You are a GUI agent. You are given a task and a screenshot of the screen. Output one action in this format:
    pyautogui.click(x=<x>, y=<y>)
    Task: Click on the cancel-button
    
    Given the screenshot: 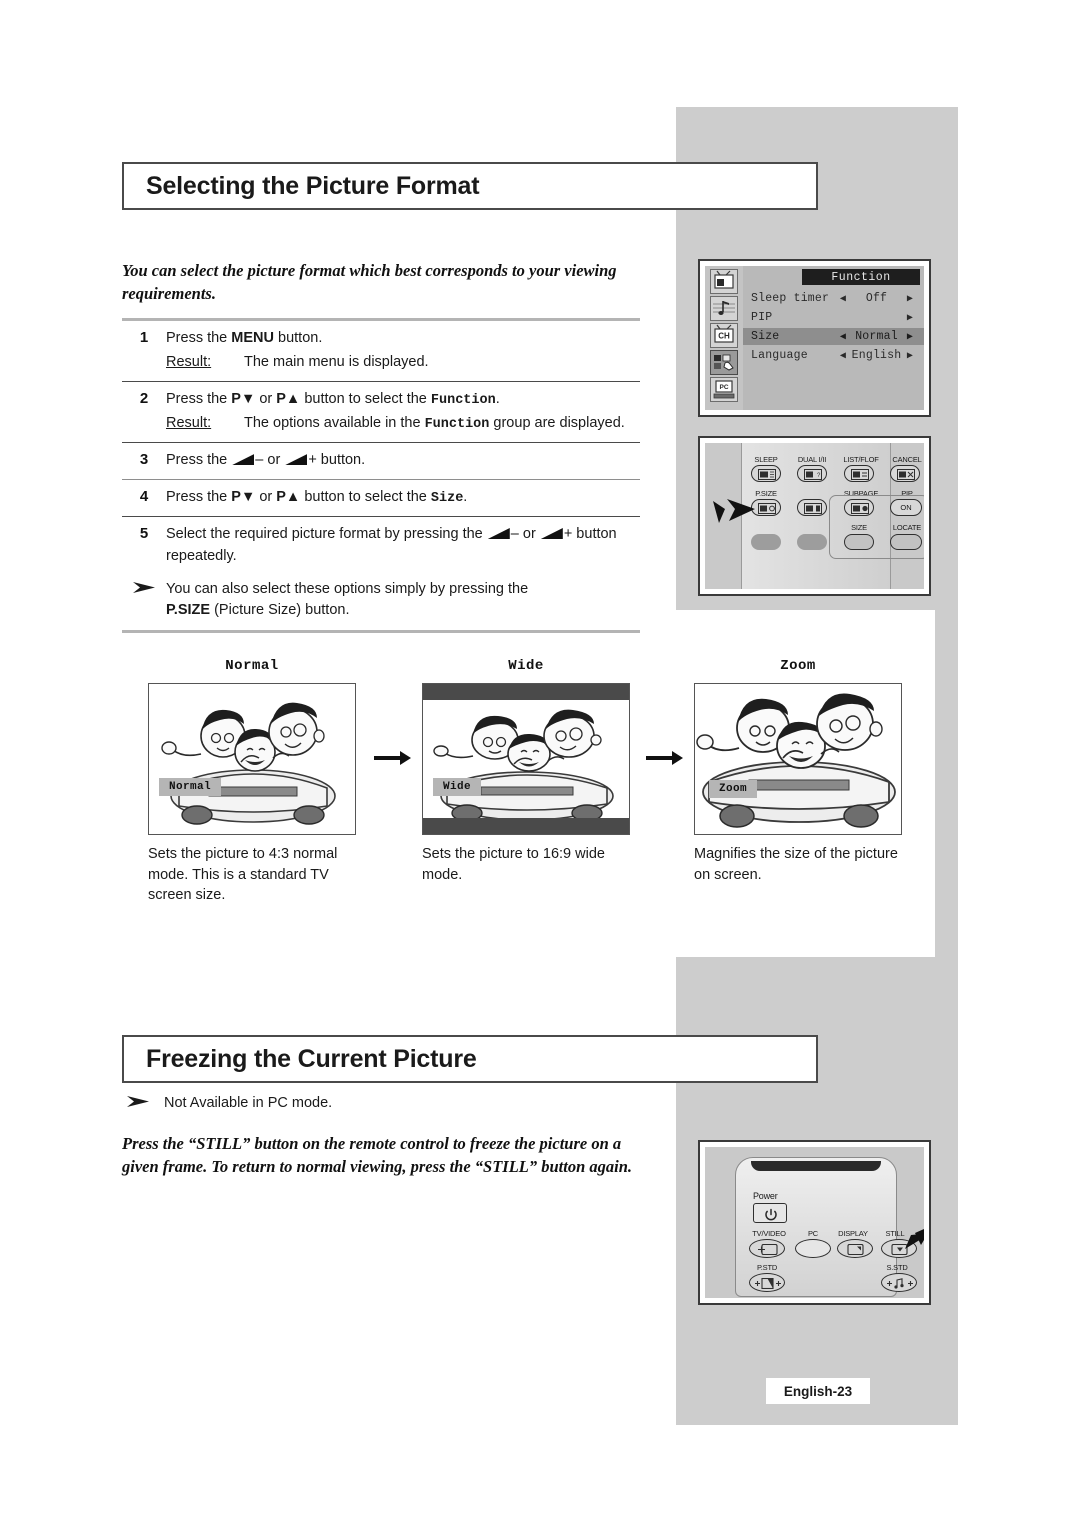 What is the action you would take?
    pyautogui.click(x=905, y=473)
    